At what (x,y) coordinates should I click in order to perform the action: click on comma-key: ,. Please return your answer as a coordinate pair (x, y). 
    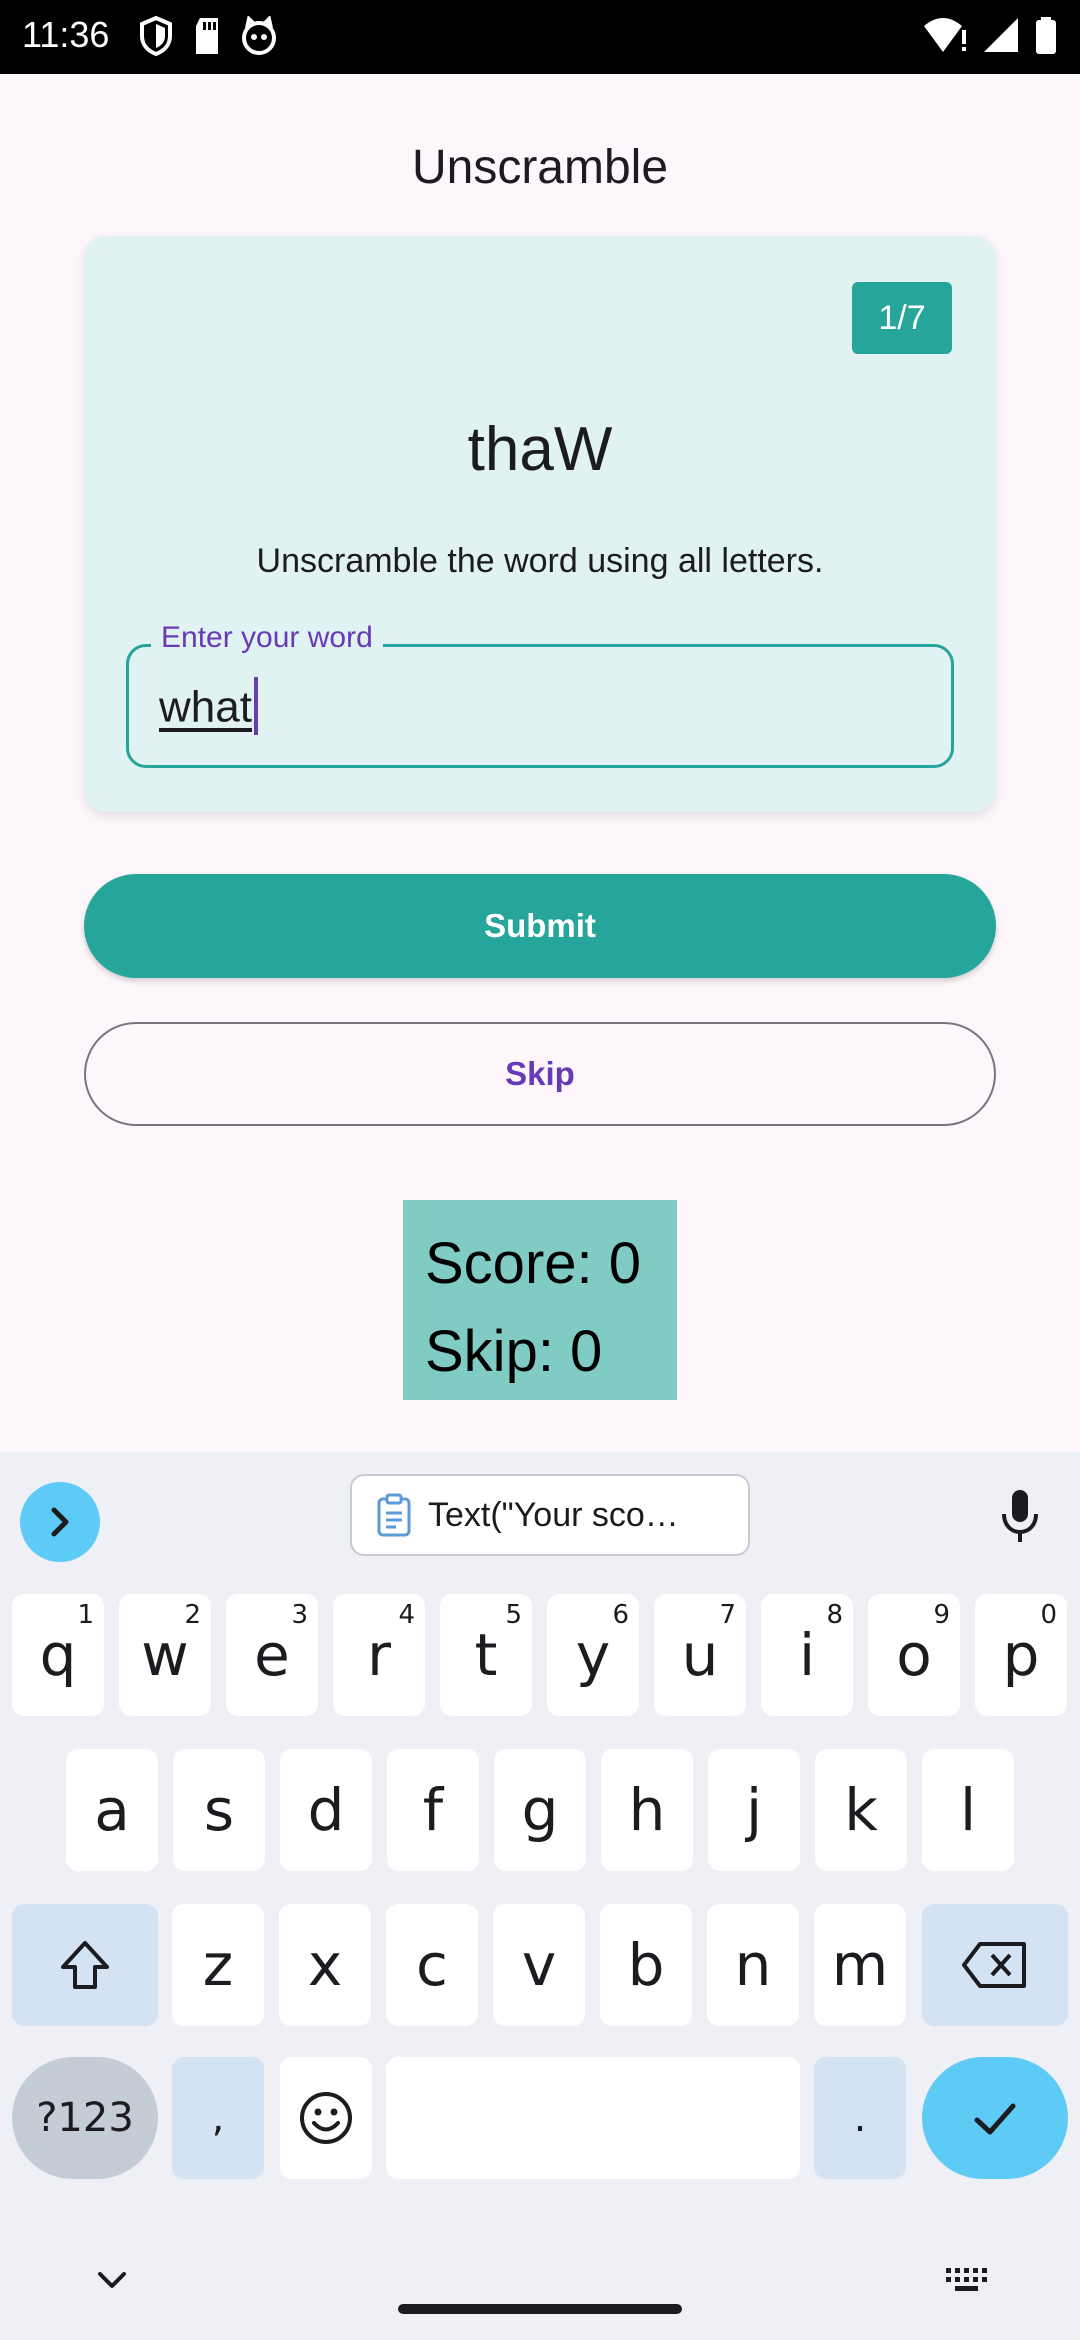
    Looking at the image, I should click on (218, 2118).